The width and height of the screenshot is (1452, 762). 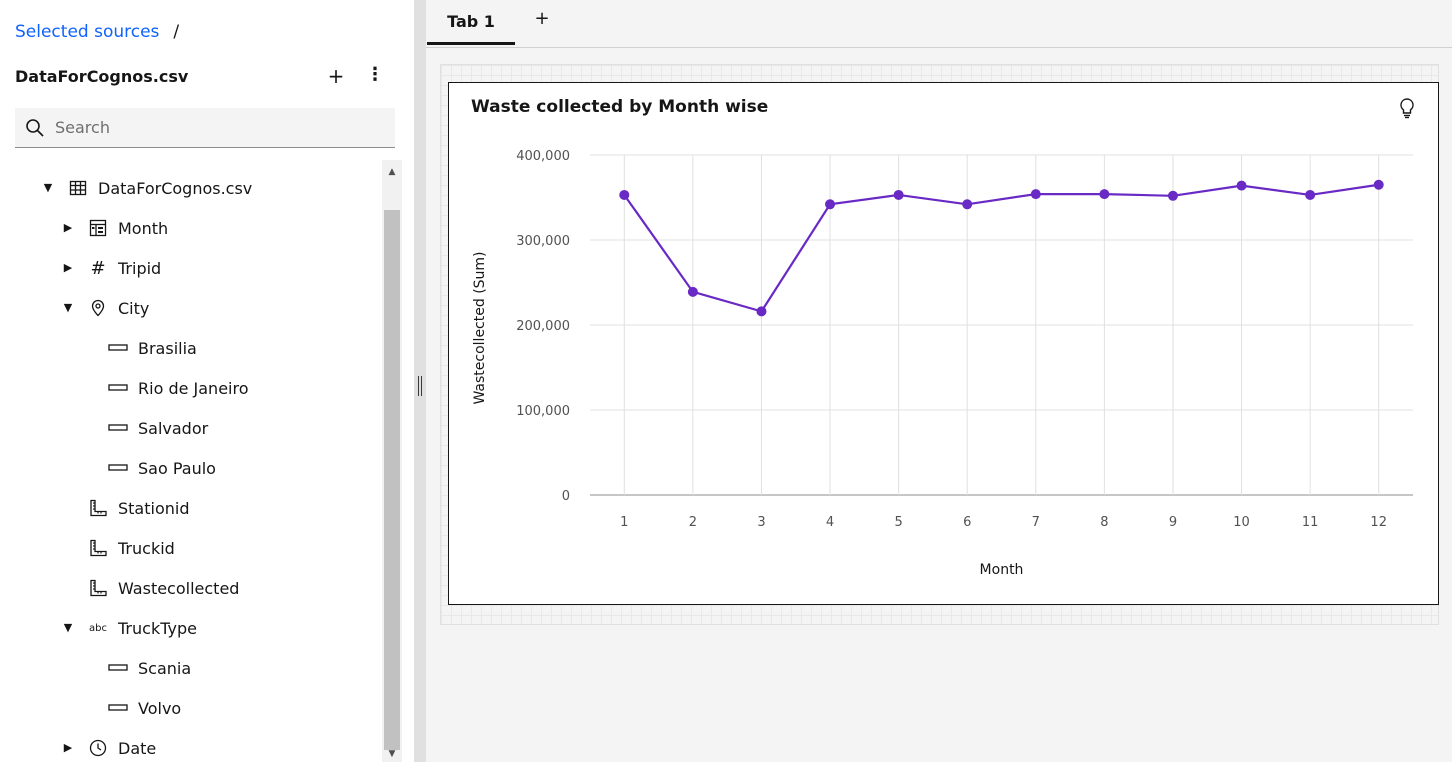 What do you see at coordinates (215, 127) in the screenshot?
I see `search-input` at bounding box center [215, 127].